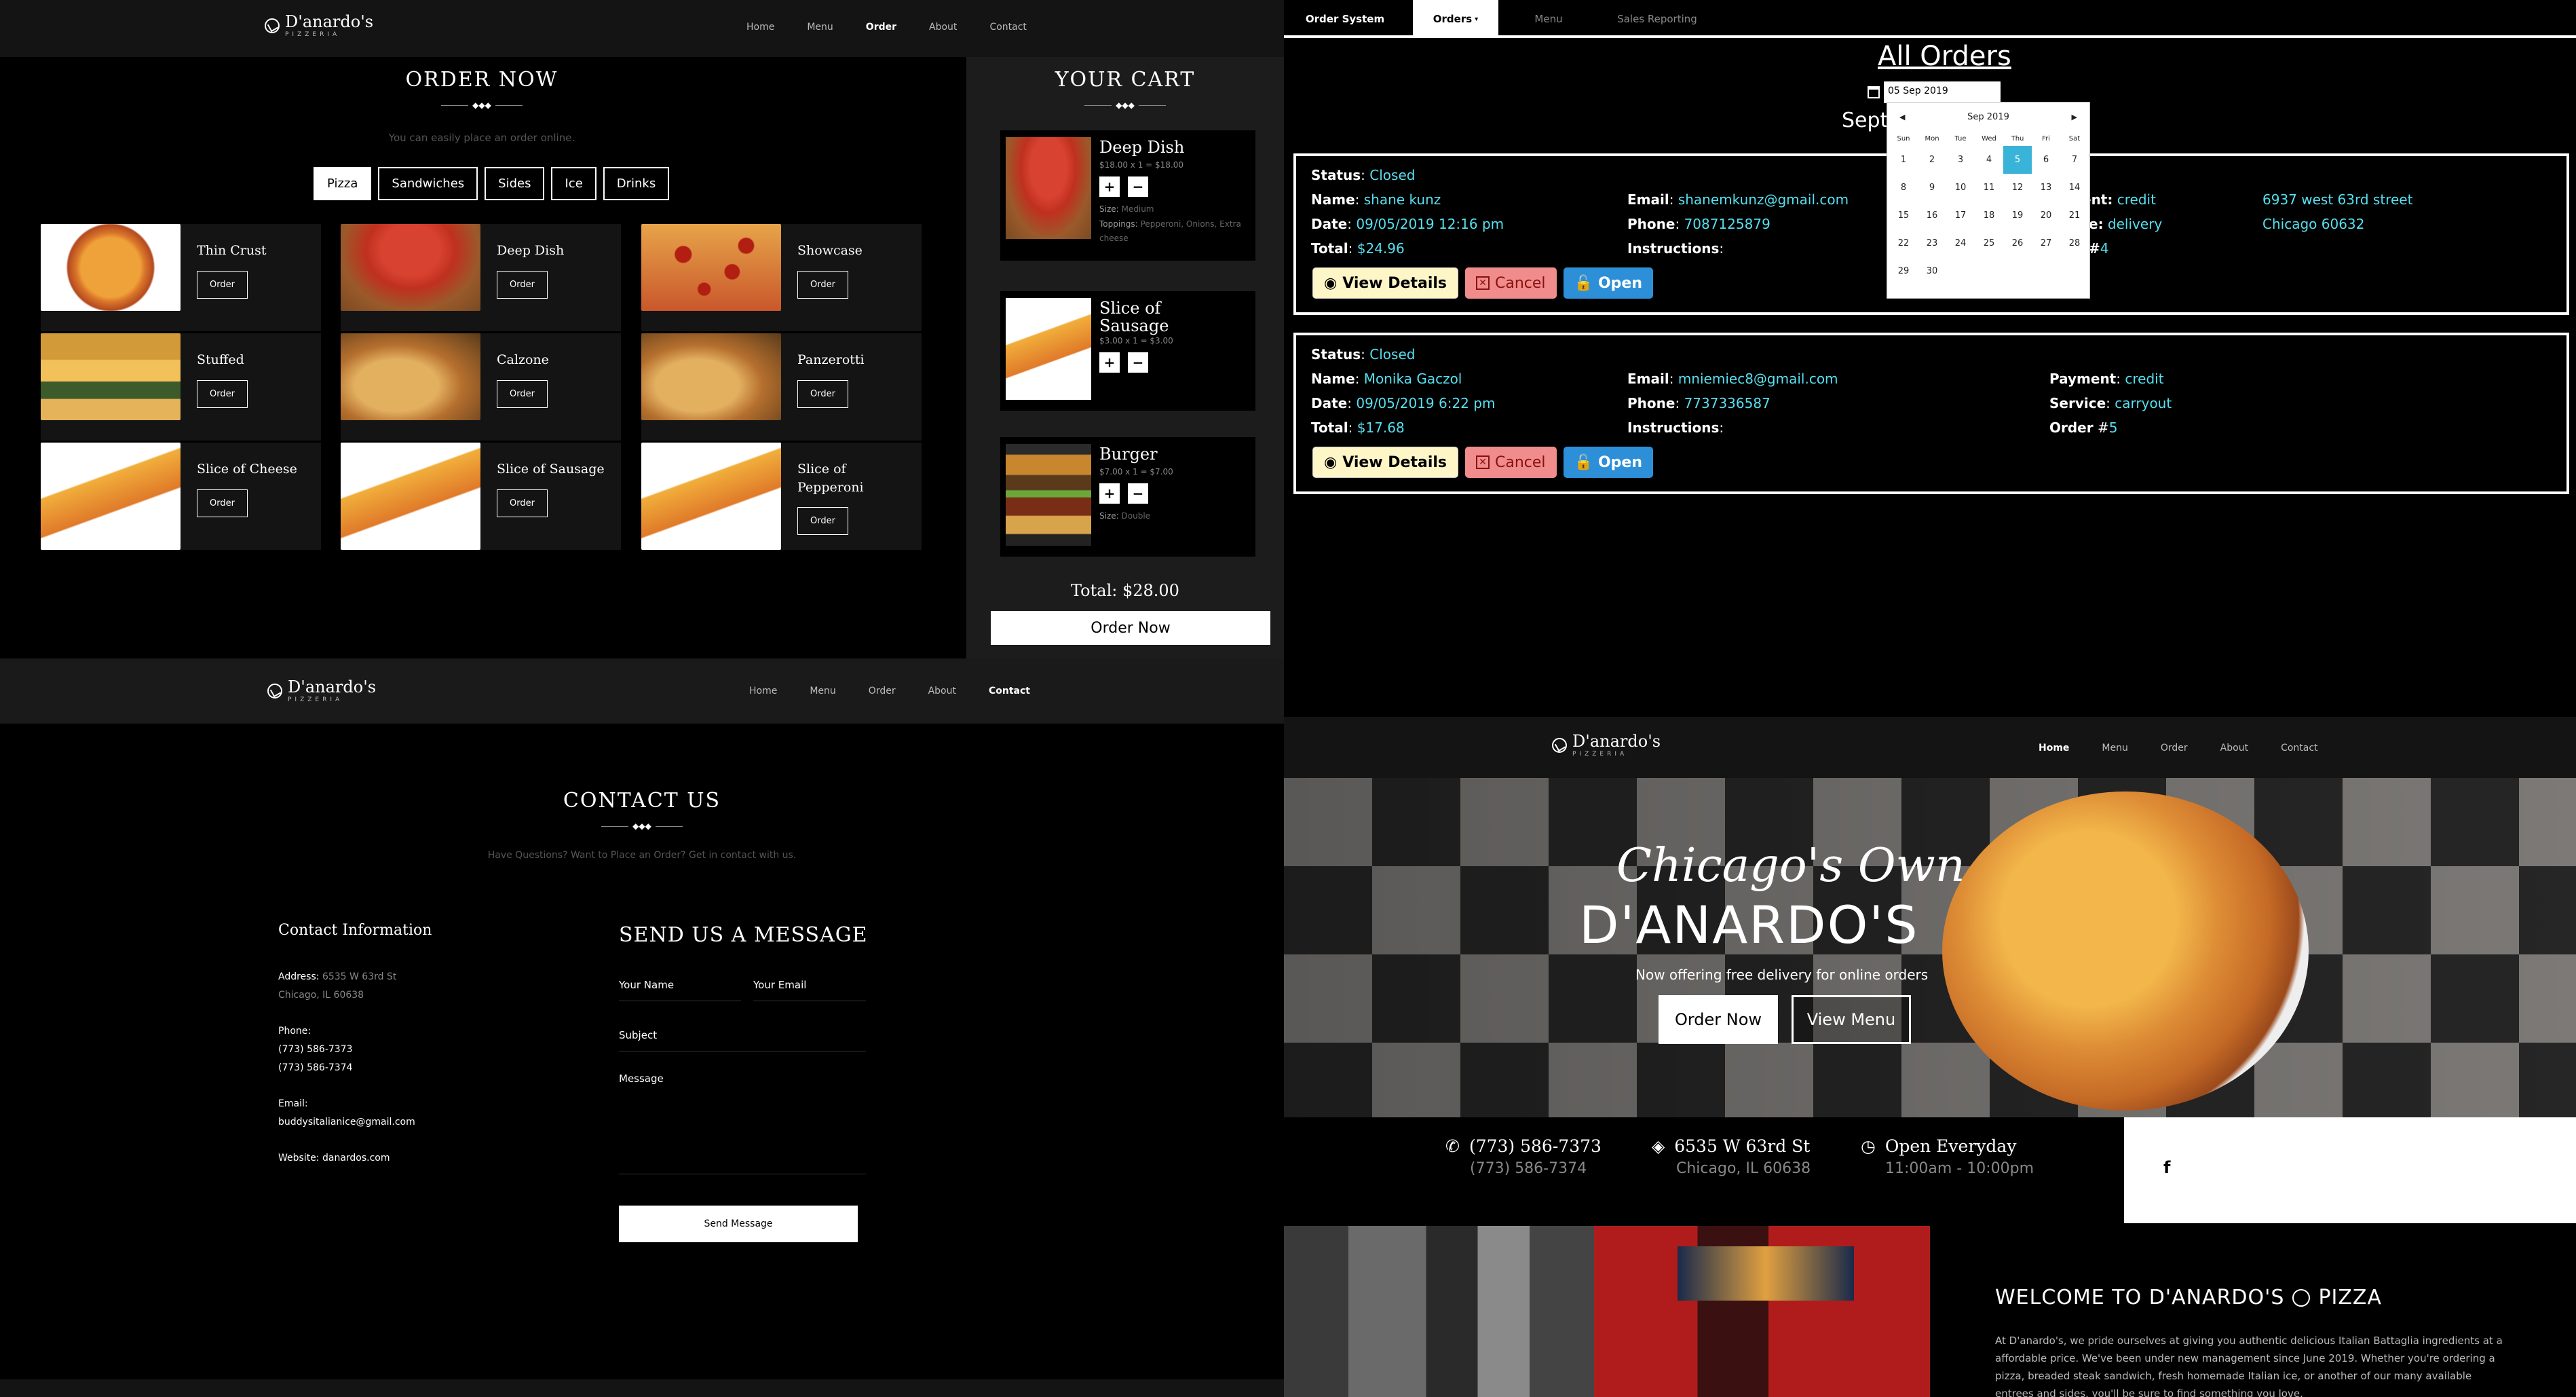 The width and height of the screenshot is (2576, 1397). What do you see at coordinates (428, 184) in the screenshot?
I see `tab-sandwiches: Sandwiches` at bounding box center [428, 184].